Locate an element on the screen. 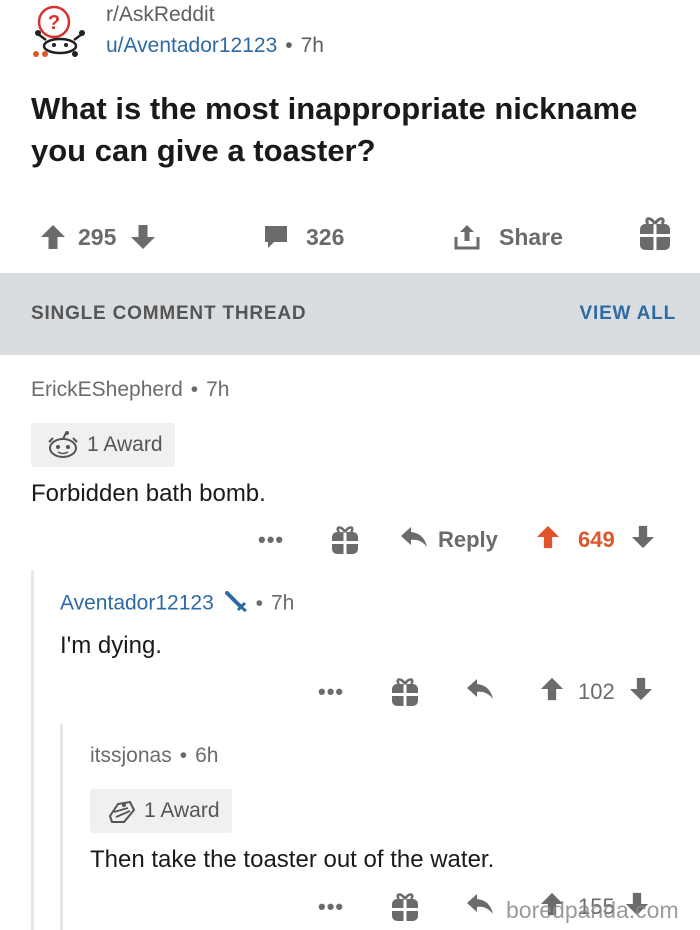 The height and width of the screenshot is (930, 700). comment-meta: ErickEShepherd • 7h is located at coordinates (130, 390).